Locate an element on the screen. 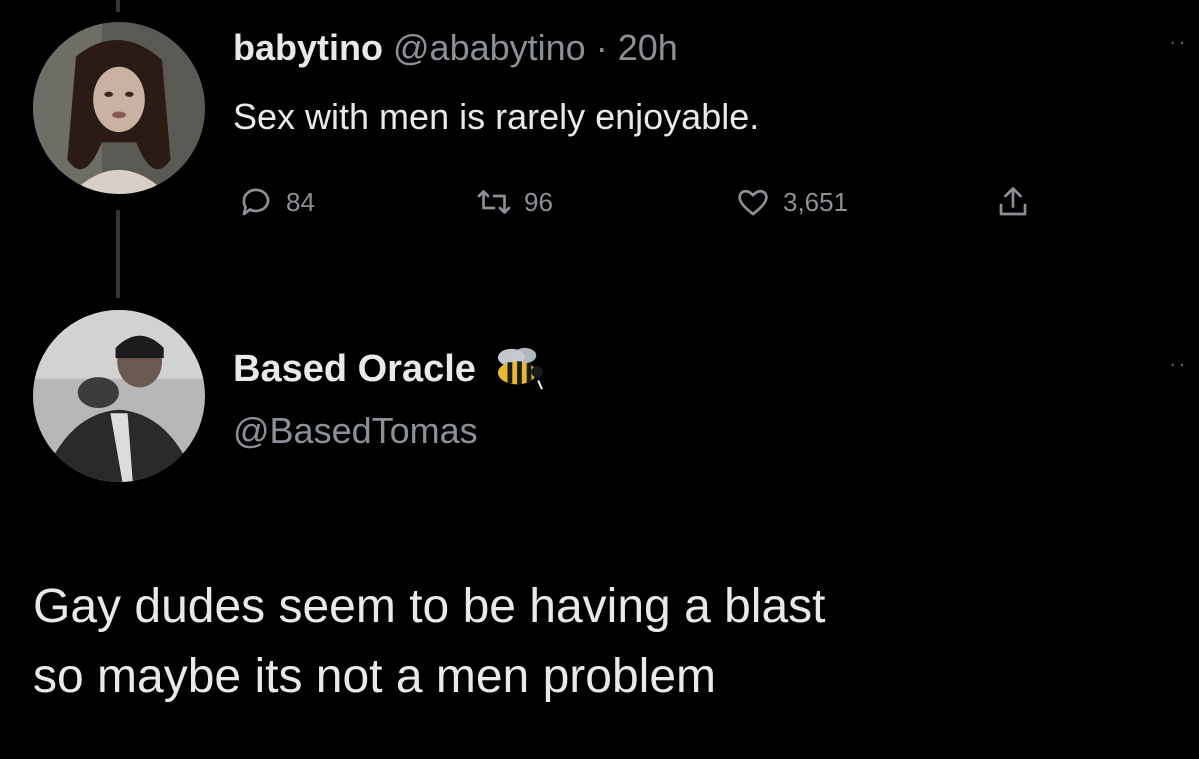 The height and width of the screenshot is (759, 1199). like-button: 3,651 is located at coordinates (791, 202).